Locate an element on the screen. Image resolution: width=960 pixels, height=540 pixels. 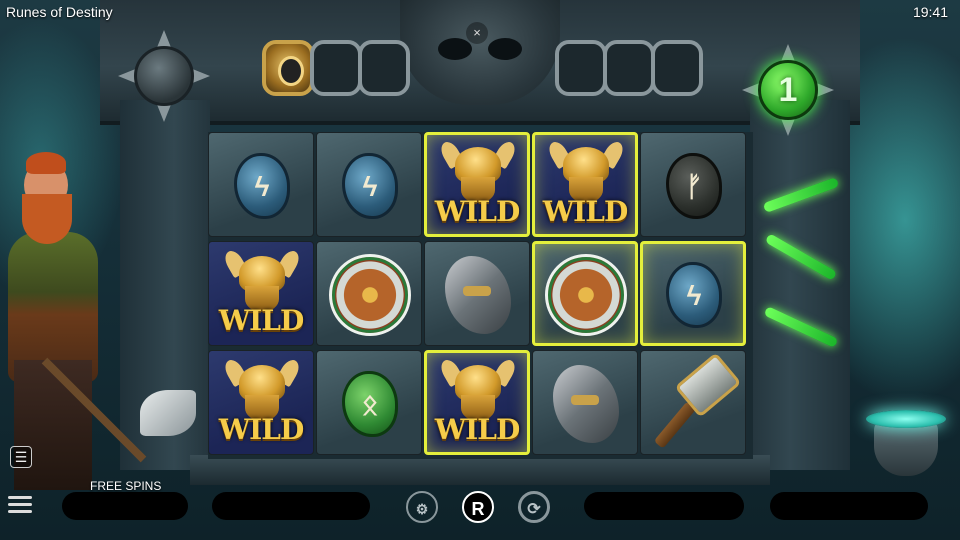
rune-slot-filled is located at coordinates (288, 68).